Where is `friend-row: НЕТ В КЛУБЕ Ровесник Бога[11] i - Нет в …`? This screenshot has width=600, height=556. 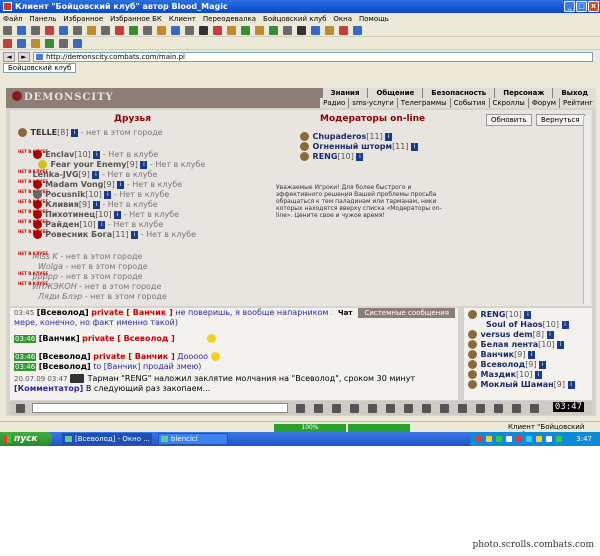 friend-row: НЕТ В КЛУБЕ Ровесник Бога[11] i - Нет в … is located at coordinates (107, 235).